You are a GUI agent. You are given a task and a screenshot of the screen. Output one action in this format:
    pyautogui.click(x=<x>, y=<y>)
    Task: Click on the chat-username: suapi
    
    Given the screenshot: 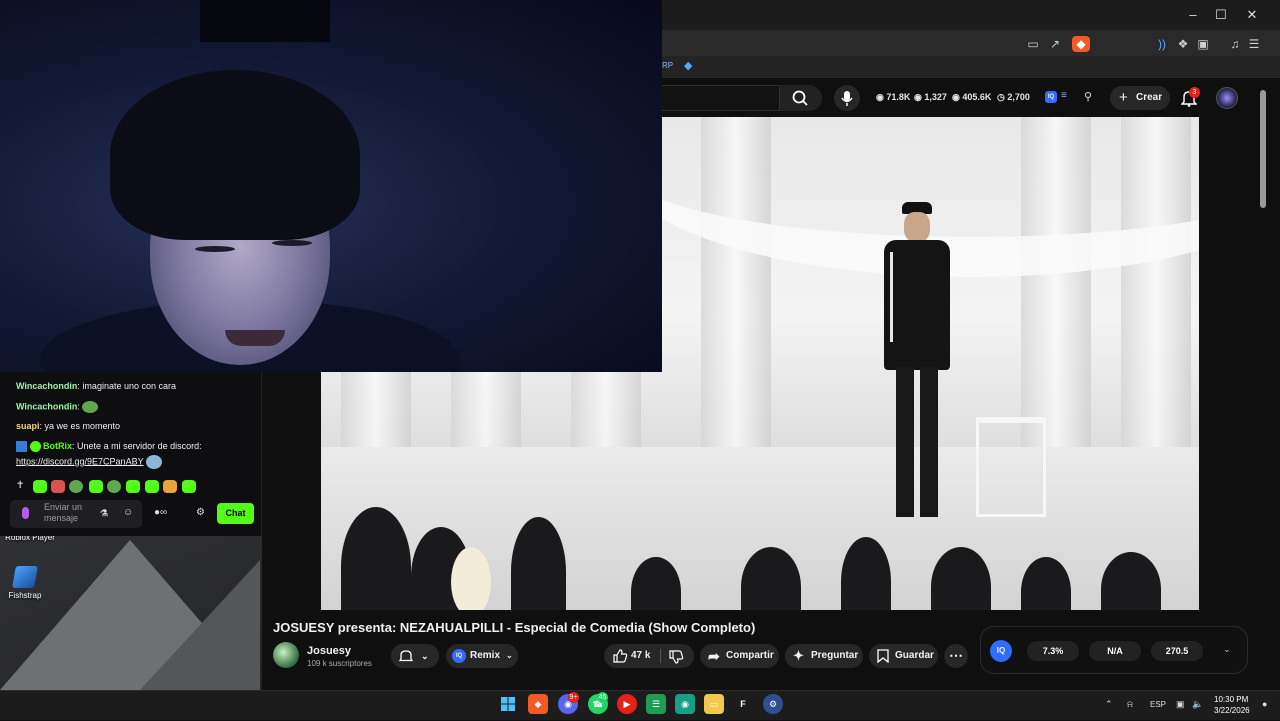 What is the action you would take?
    pyautogui.click(x=28, y=426)
    